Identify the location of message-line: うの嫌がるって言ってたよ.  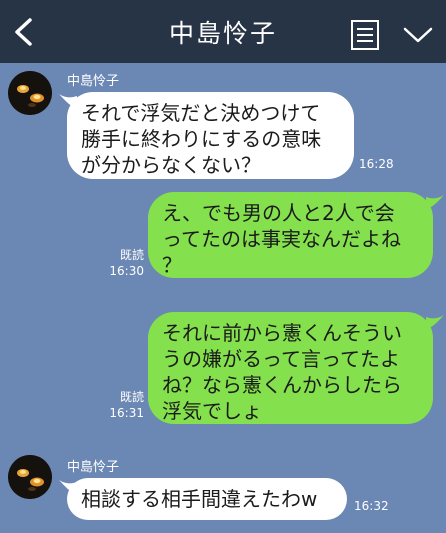
(281, 359).